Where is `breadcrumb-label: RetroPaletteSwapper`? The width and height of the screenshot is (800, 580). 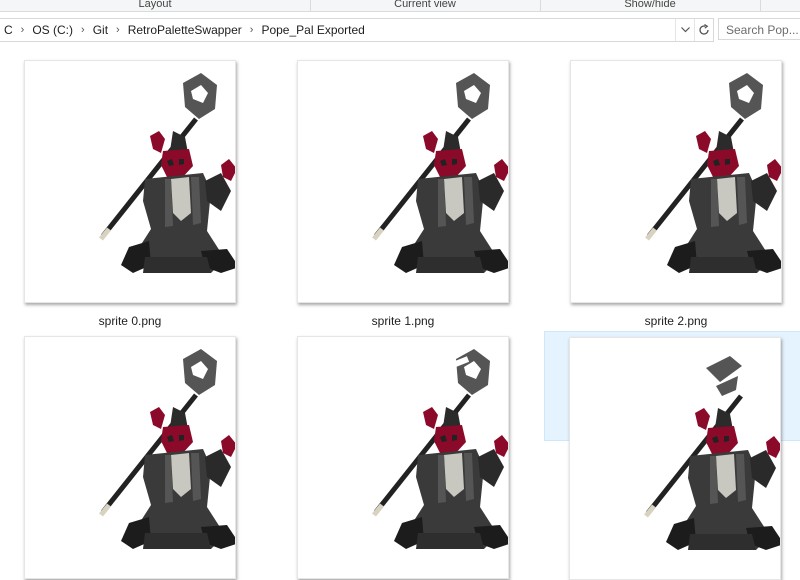
breadcrumb-label: RetroPaletteSwapper is located at coordinates (184, 30).